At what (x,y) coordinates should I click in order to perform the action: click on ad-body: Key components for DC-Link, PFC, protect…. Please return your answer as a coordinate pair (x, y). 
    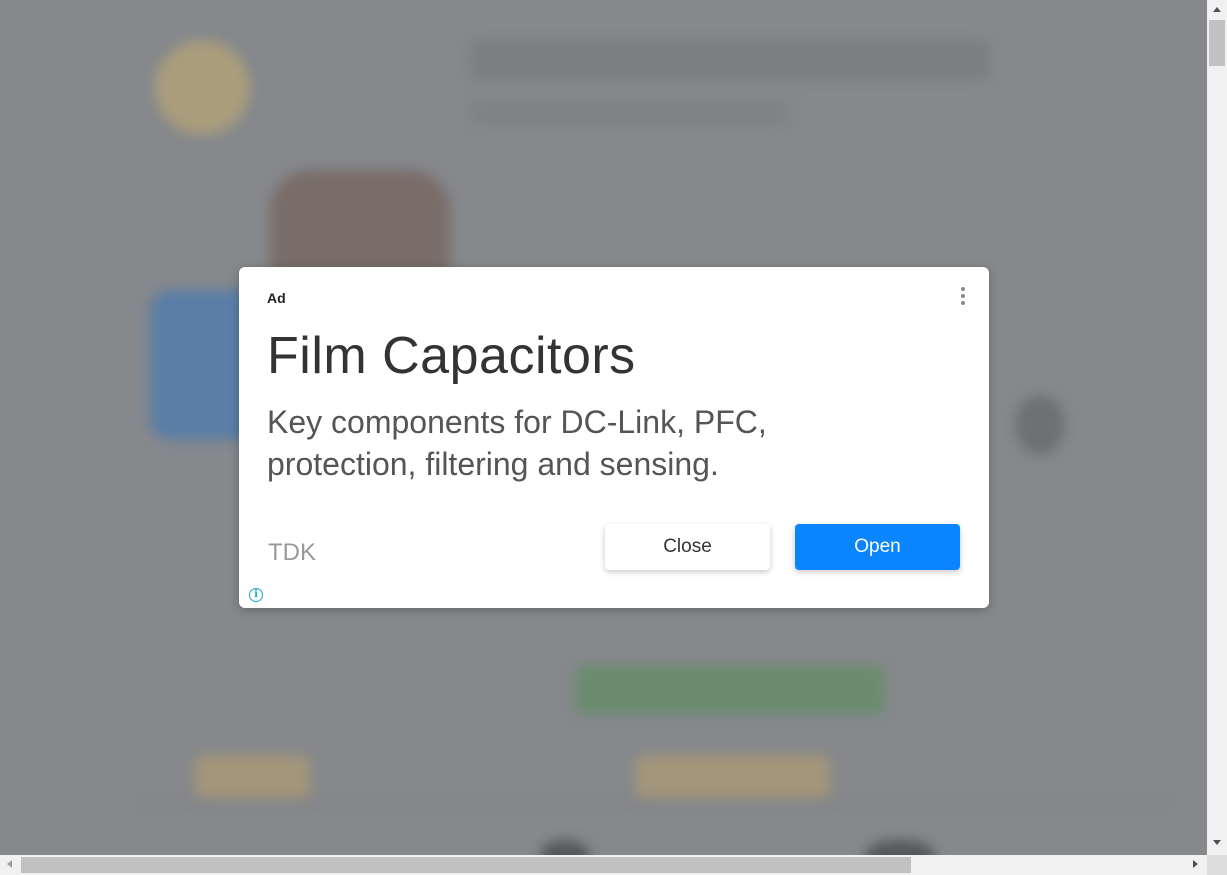
    Looking at the image, I should click on (567, 443).